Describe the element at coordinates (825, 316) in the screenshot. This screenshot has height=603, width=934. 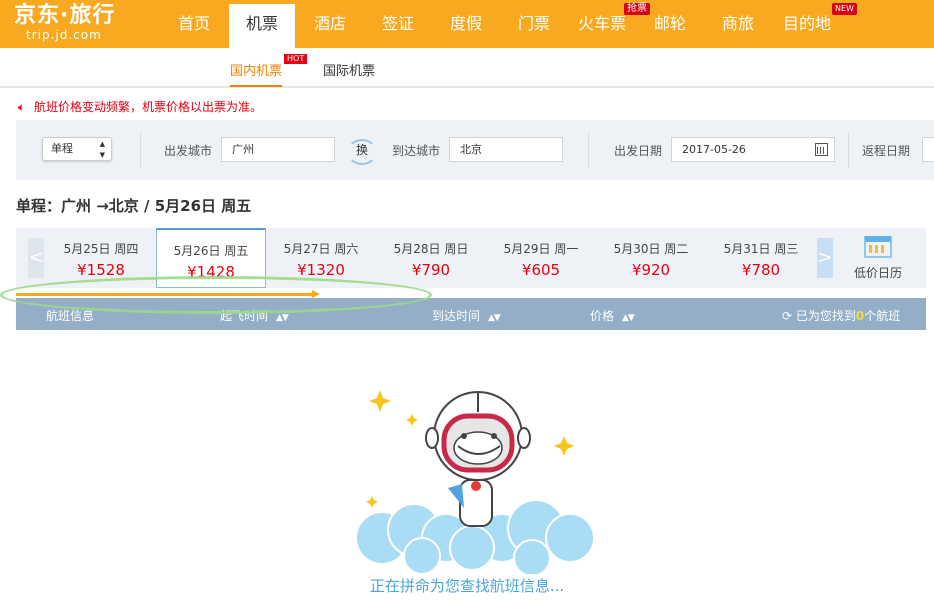
I see `found-prefix: 已为您找到` at that location.